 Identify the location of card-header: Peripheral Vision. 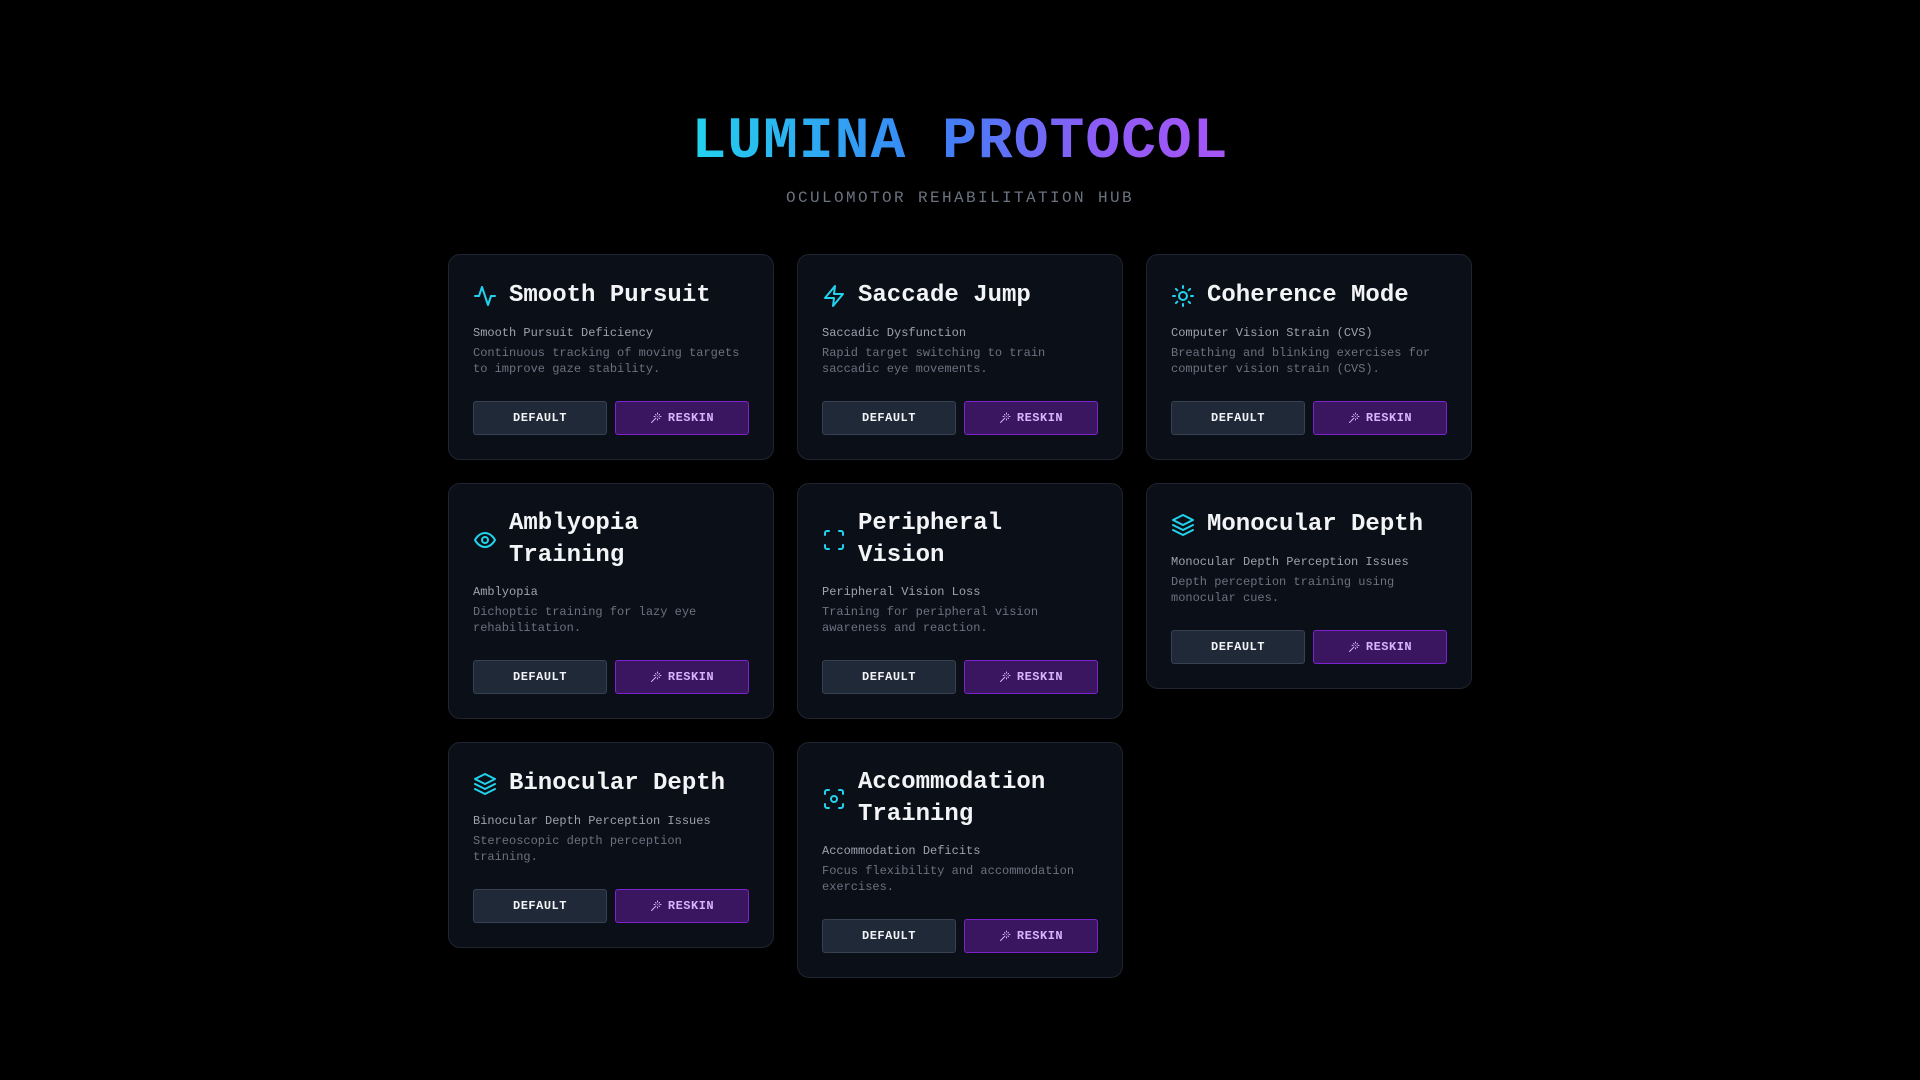
(960, 540).